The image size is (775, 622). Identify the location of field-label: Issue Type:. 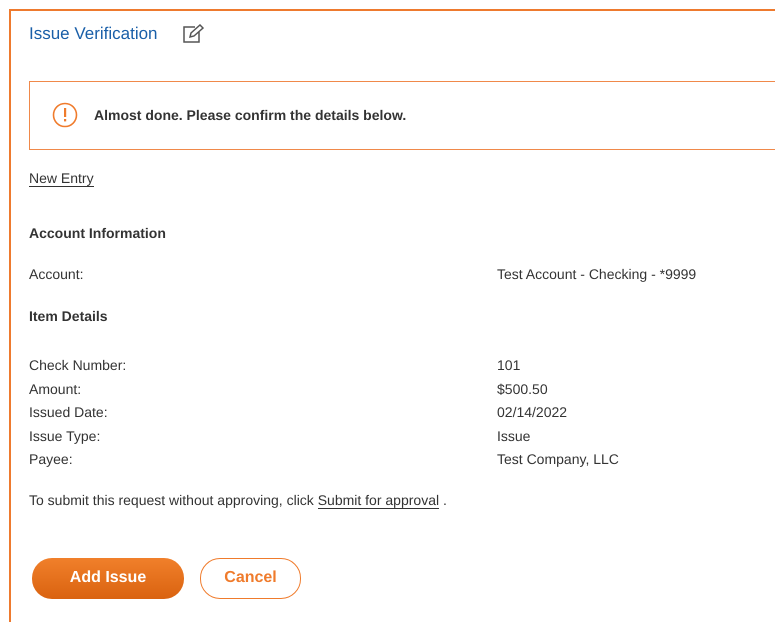
(65, 436).